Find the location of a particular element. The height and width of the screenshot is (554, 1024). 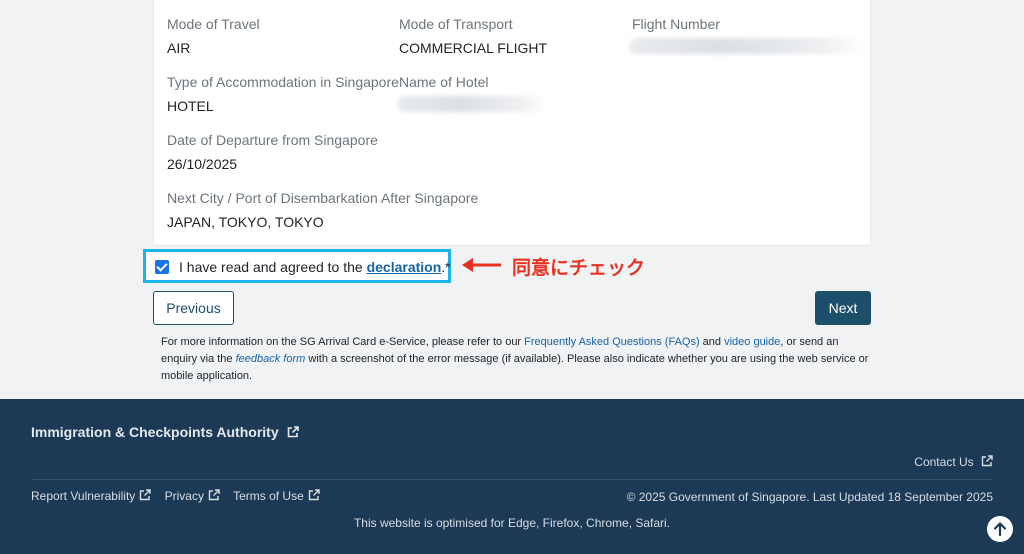

feedback-form-link: feedback form is located at coordinates (271, 359).